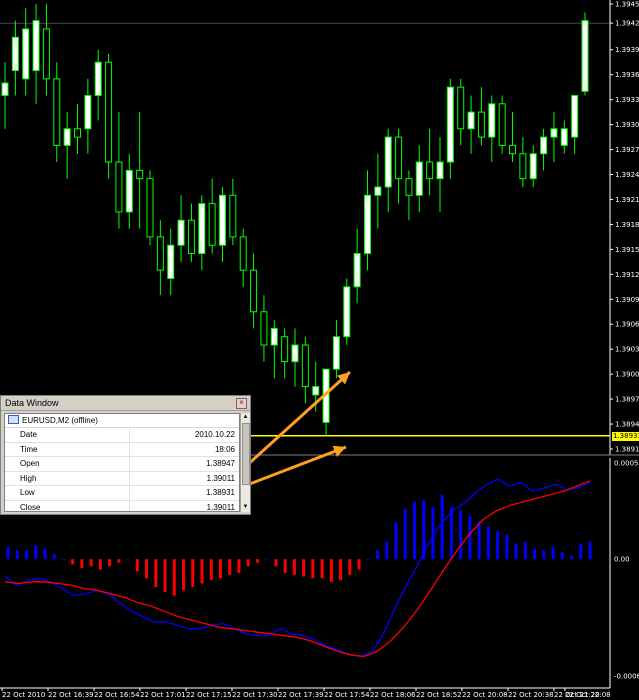 This screenshot has height=700, width=639. What do you see at coordinates (27, 493) in the screenshot?
I see `row-key: Low` at bounding box center [27, 493].